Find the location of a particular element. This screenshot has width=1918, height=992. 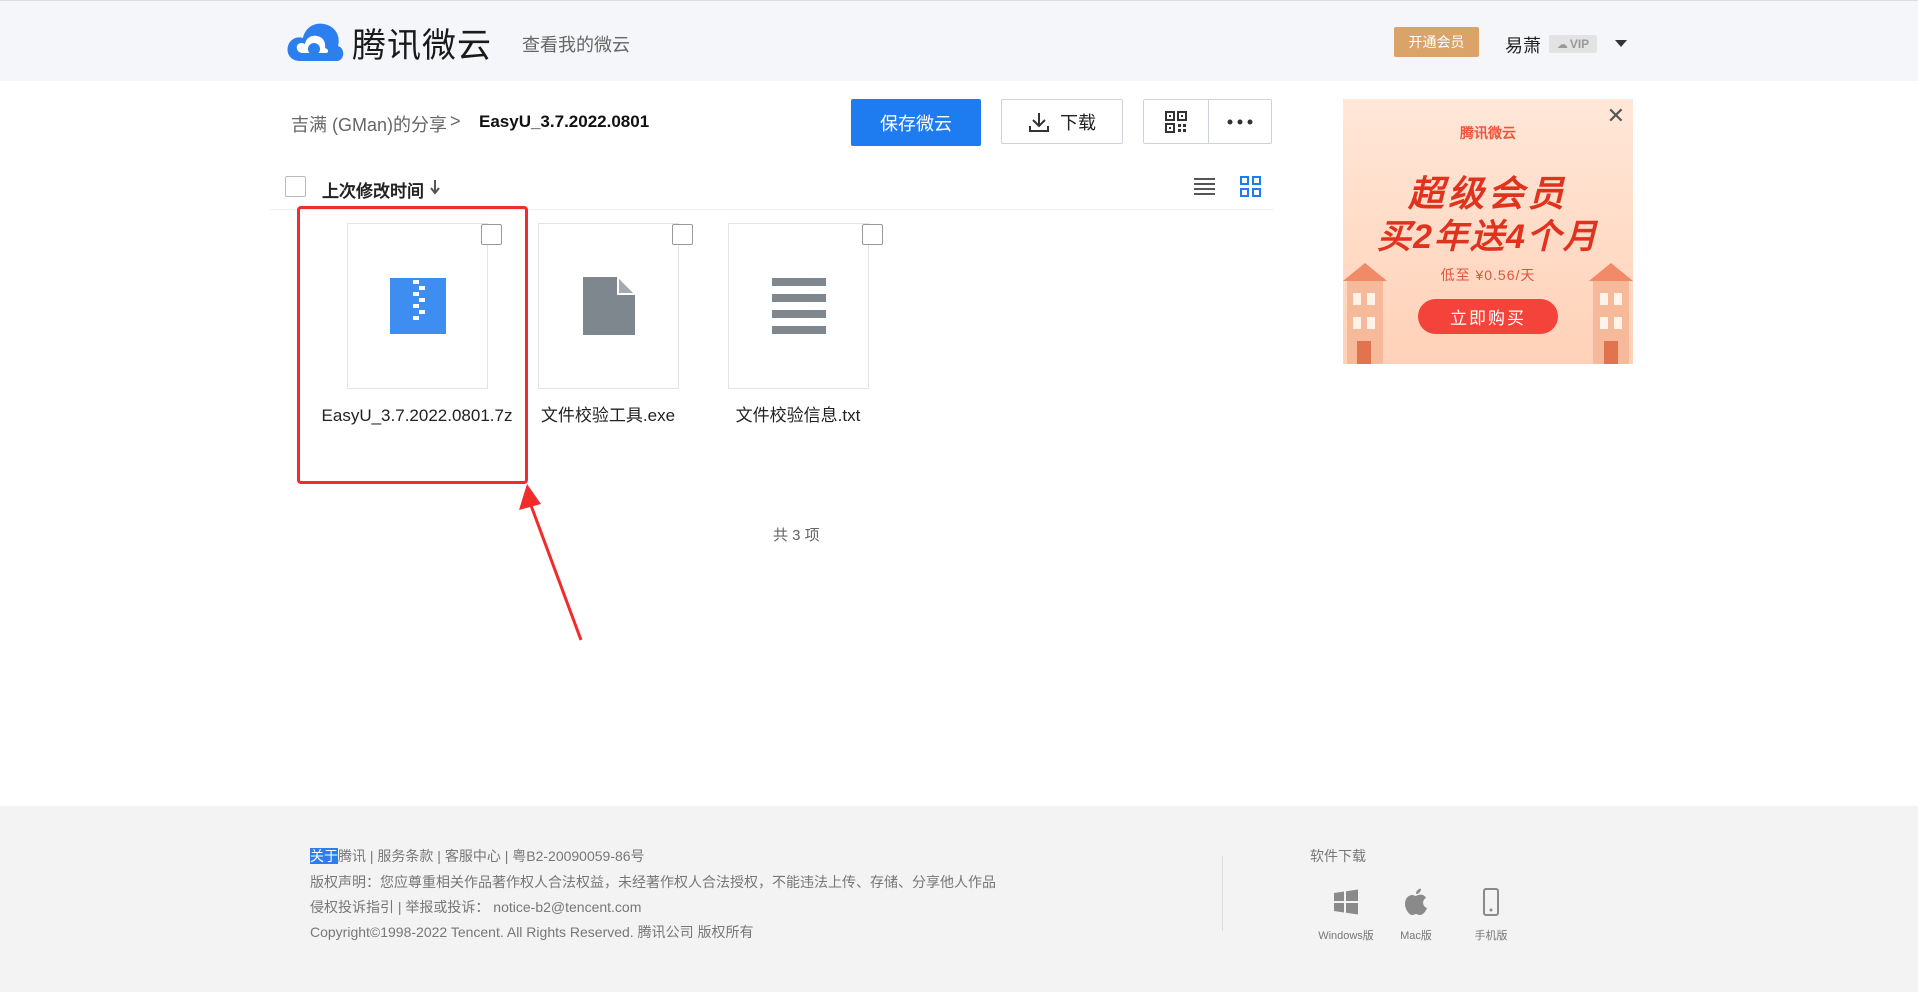

download-mobile: 手机版 is located at coordinates (1491, 915).